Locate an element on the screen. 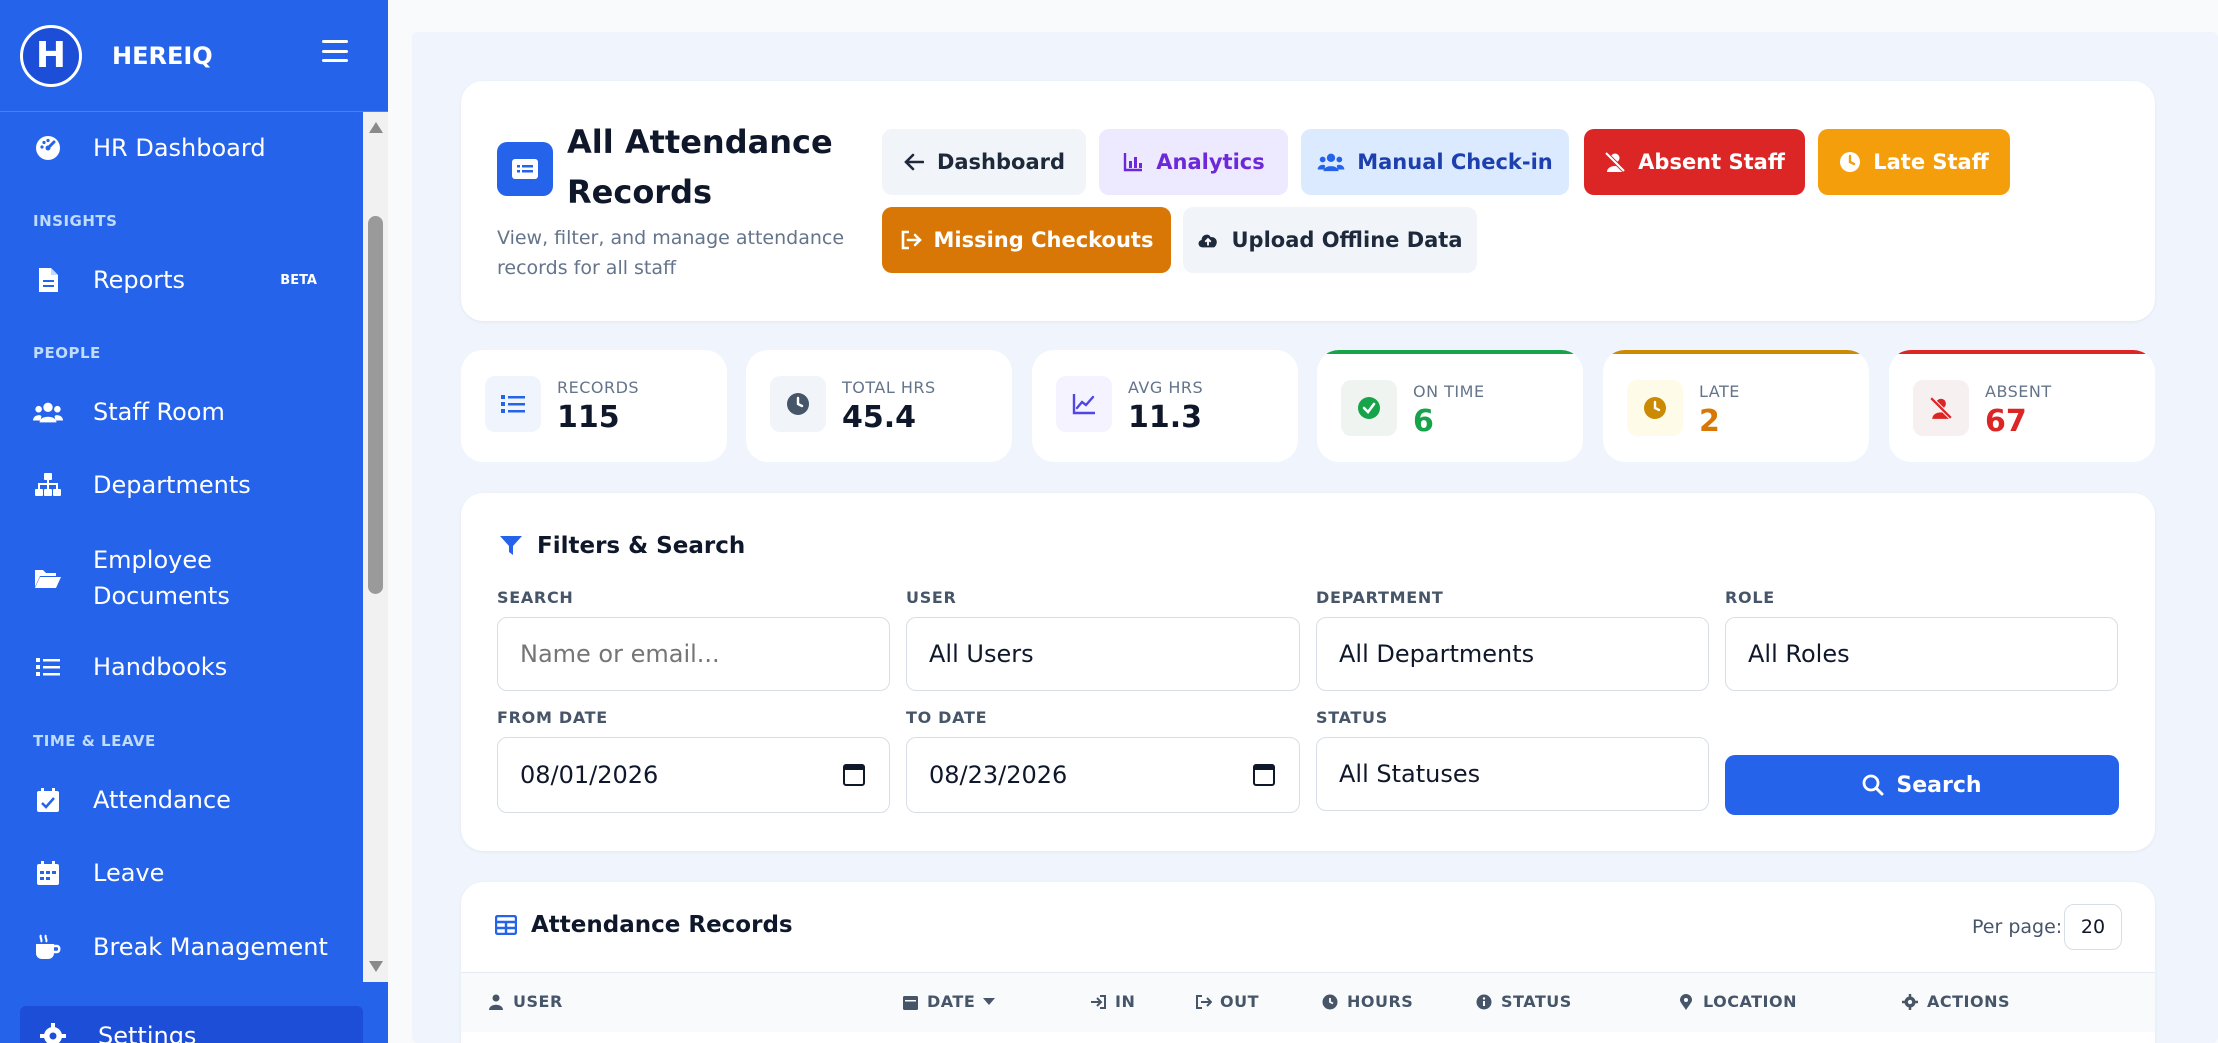 This screenshot has height=1043, width=2218. per-page-select: 20 is located at coordinates (2093, 927).